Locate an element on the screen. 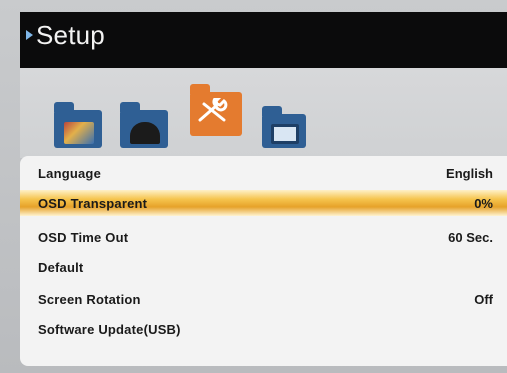 The image size is (507, 373). menu-item-language: Language English is located at coordinates (263, 173).